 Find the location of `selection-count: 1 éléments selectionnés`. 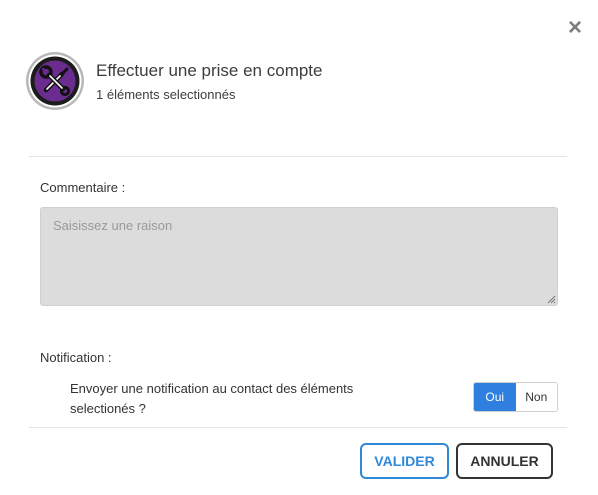

selection-count: 1 éléments selectionnés is located at coordinates (166, 94).